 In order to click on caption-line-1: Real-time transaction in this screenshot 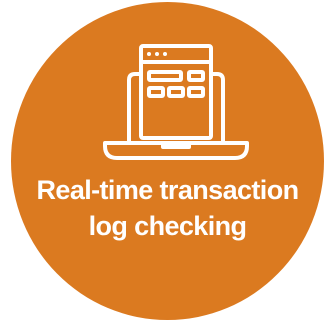, I will do `click(168, 190)`.